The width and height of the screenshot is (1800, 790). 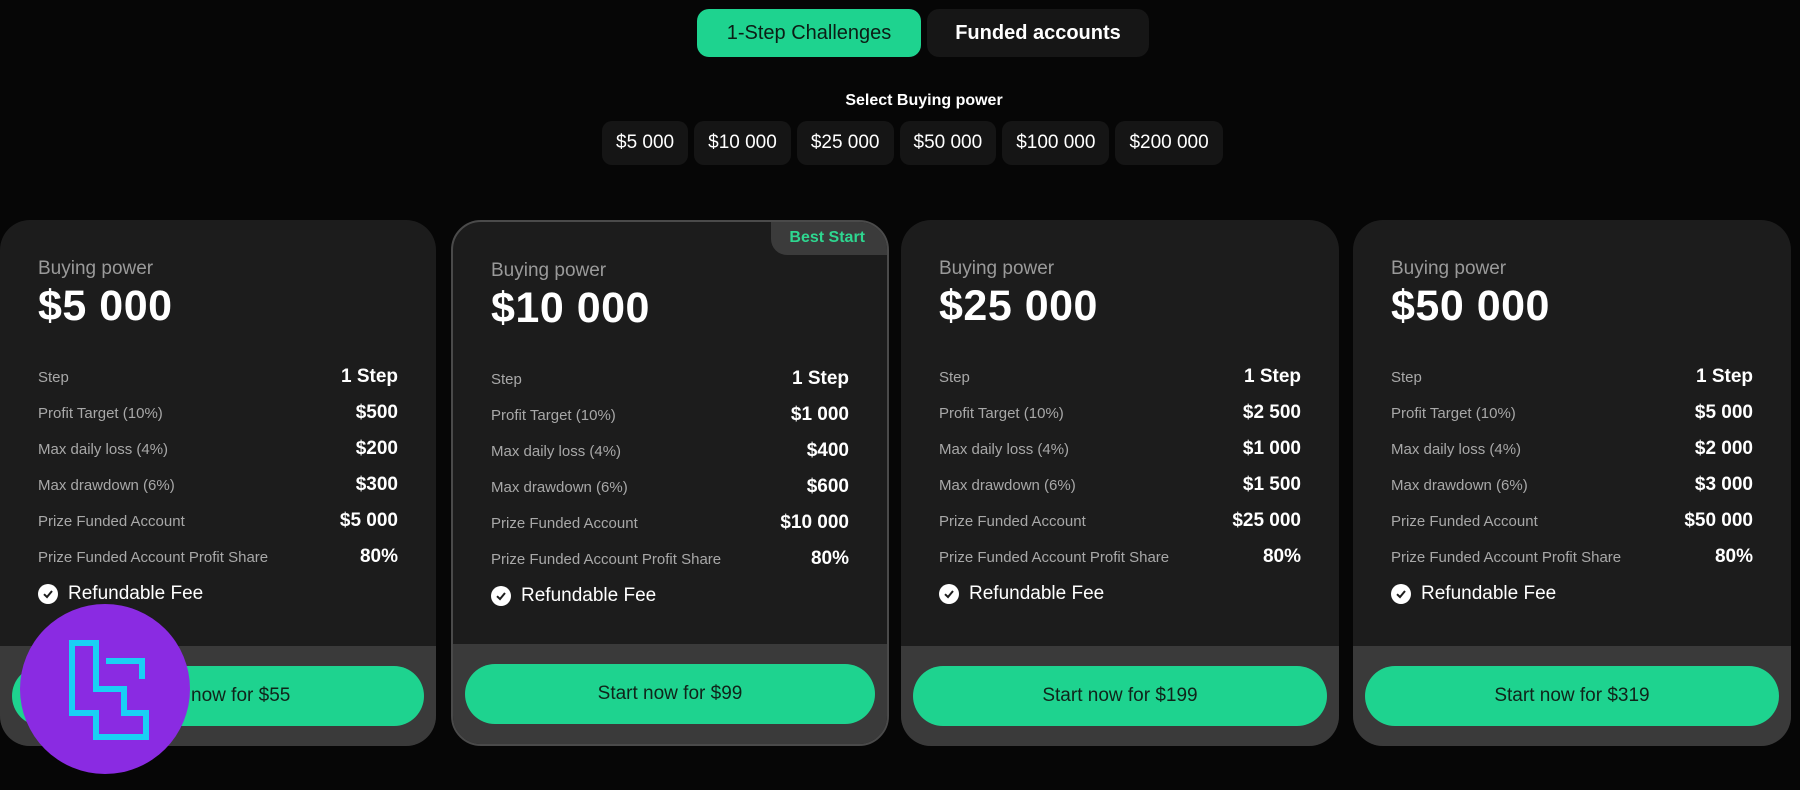 What do you see at coordinates (1120, 413) in the screenshot?
I see `plan-row-profit-target: Profit Target (10%) $2 500` at bounding box center [1120, 413].